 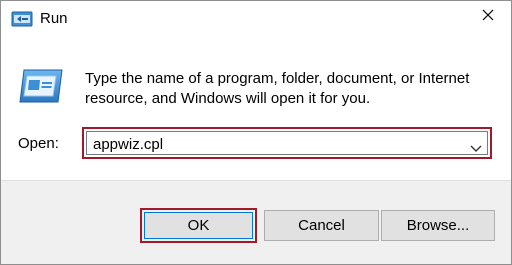 I want to click on open-input-frame: appwiz.cpl, so click(x=287, y=143).